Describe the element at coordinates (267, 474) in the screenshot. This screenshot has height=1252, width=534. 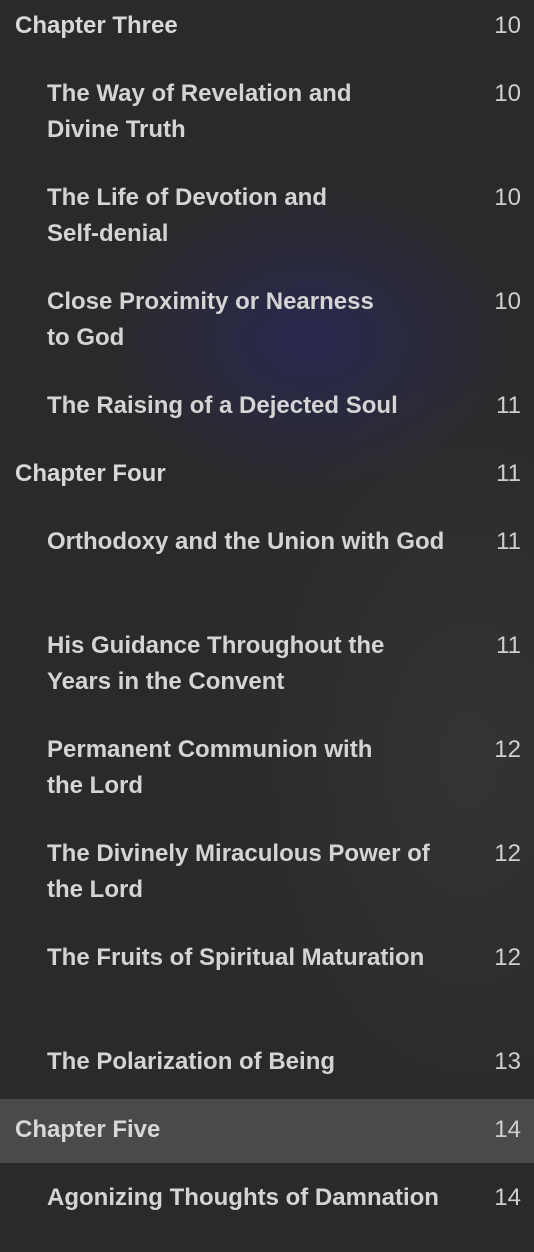
I see `toc-chapter-four: Chapter Four 11` at that location.